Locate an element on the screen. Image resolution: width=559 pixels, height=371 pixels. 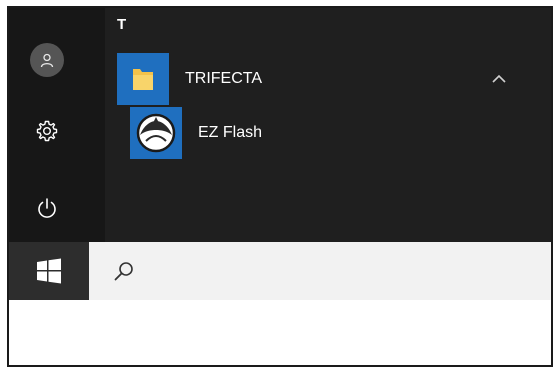
collapse-group-button is located at coordinates (499, 79).